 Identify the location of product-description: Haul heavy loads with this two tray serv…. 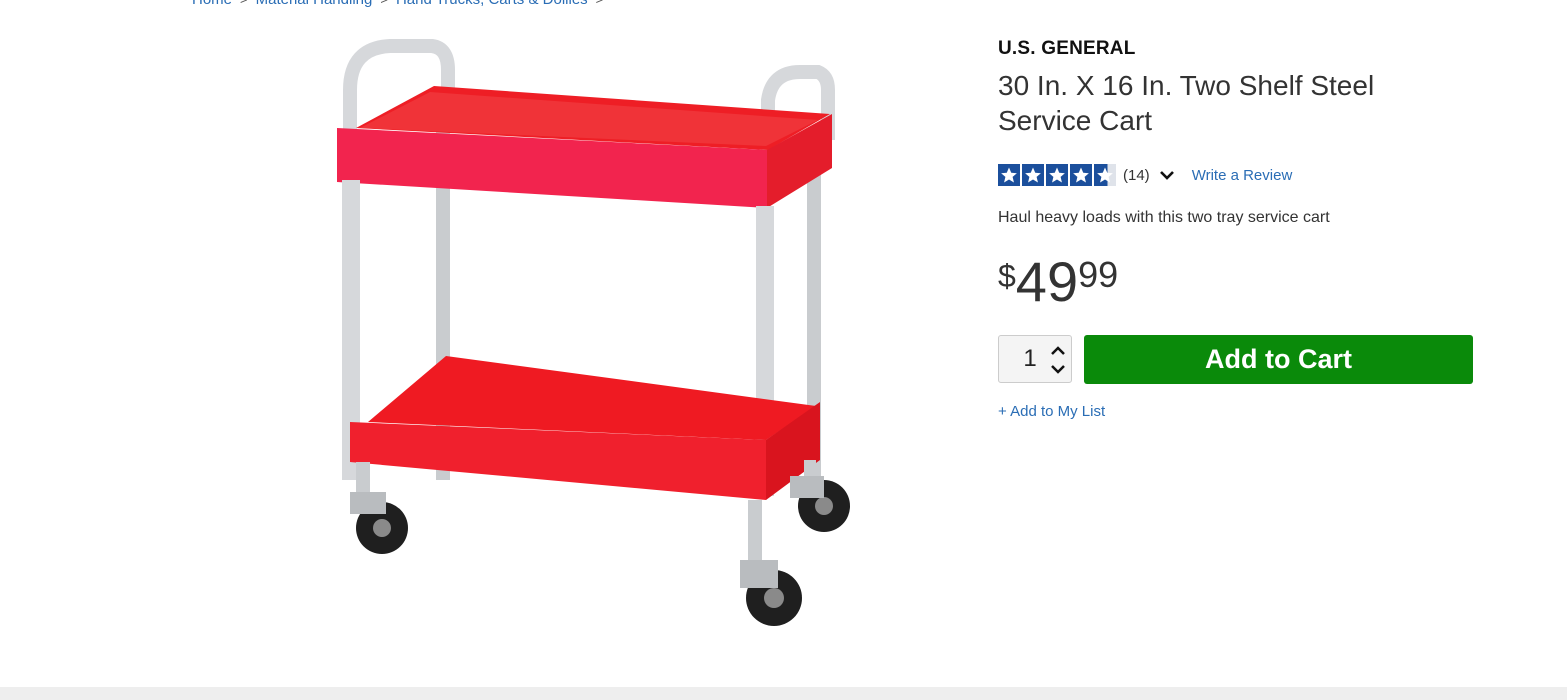
(1164, 217).